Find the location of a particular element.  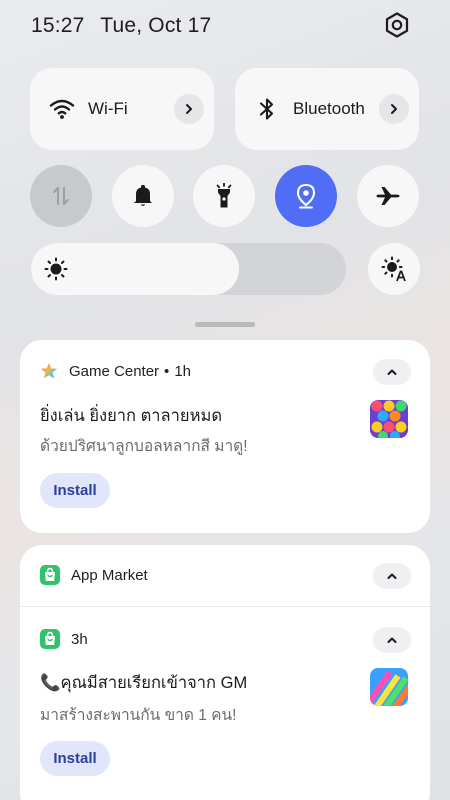

airplane-icon is located at coordinates (388, 196).